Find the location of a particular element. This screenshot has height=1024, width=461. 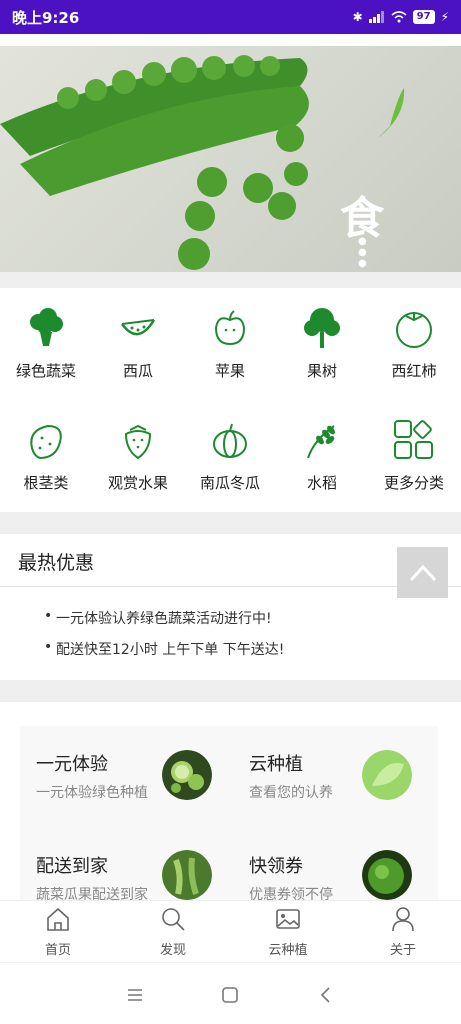

category-label: 根茎类 is located at coordinates (46, 483).